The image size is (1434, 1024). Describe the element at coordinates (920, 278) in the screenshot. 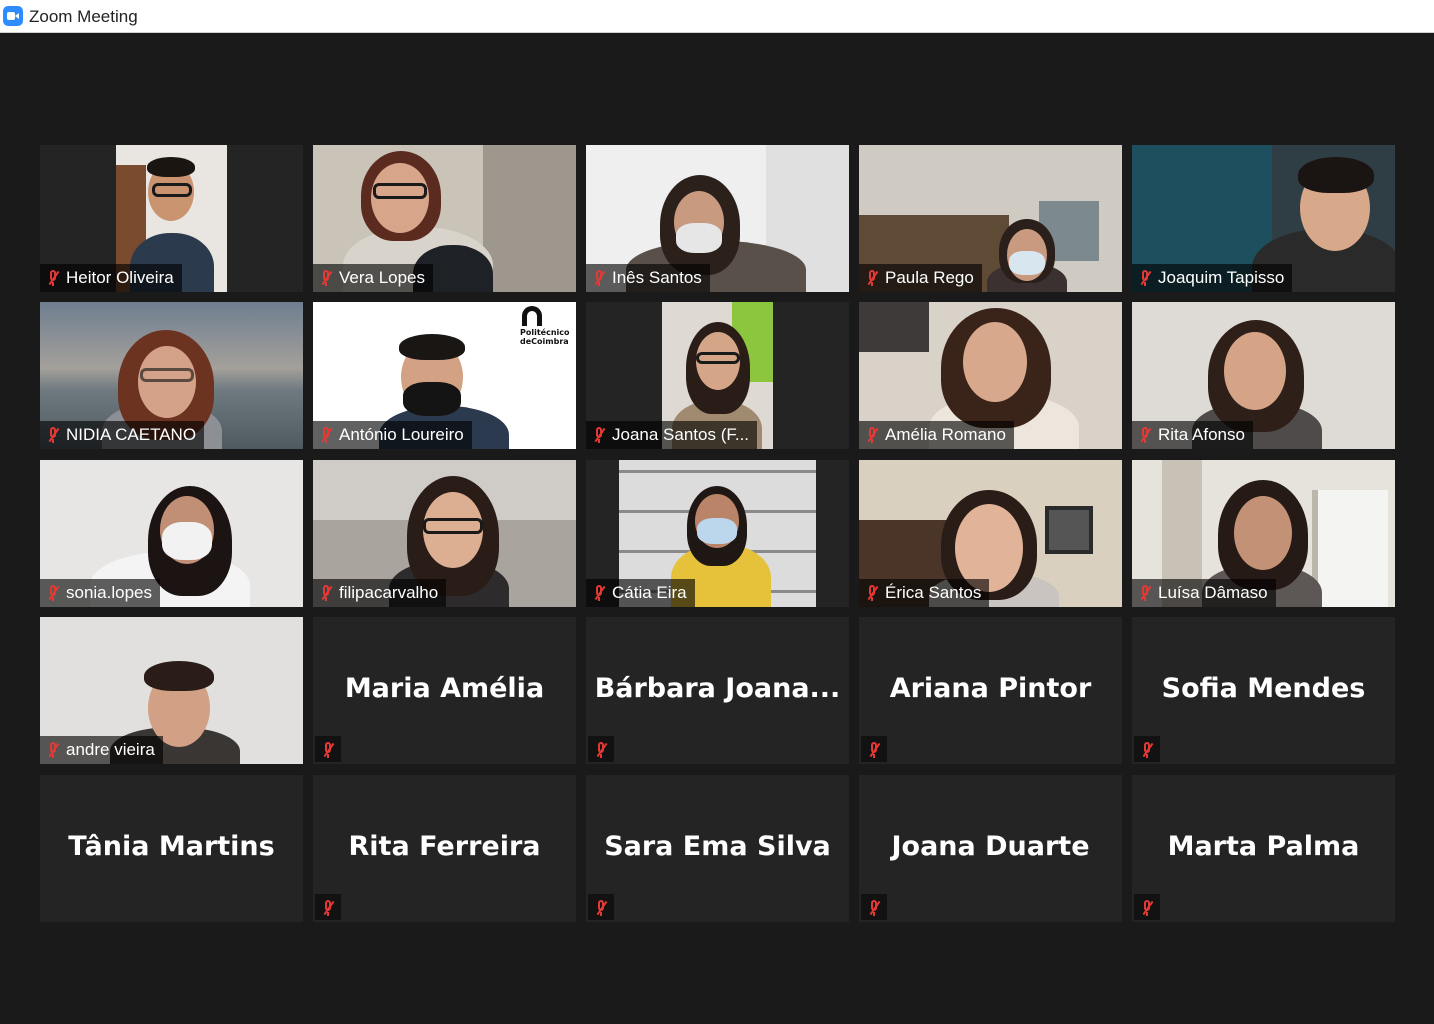

I see `name-label: Paula Rego` at that location.